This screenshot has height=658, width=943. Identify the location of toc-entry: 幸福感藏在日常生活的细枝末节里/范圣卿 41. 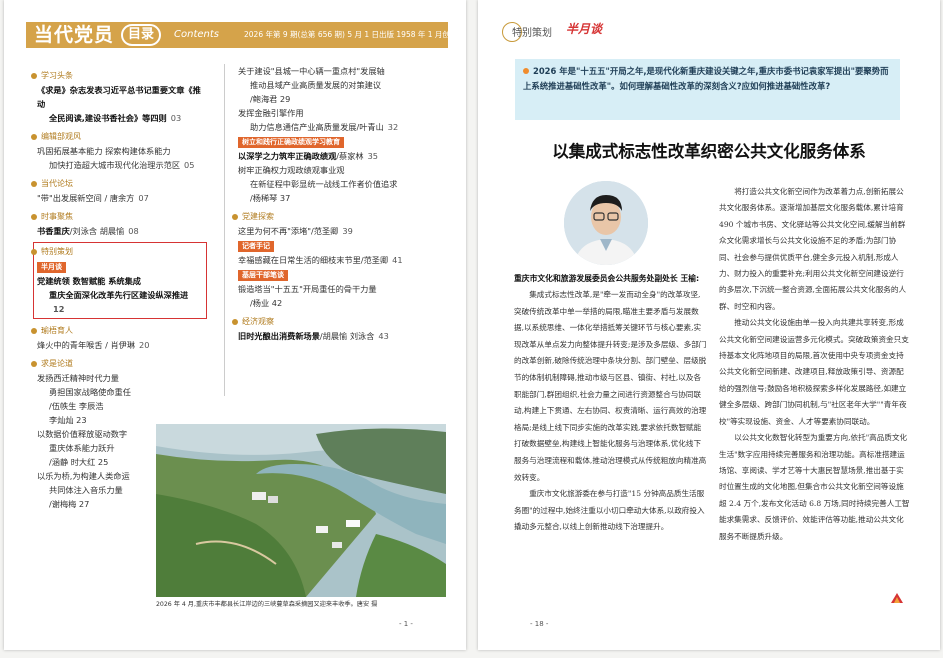
(343, 260).